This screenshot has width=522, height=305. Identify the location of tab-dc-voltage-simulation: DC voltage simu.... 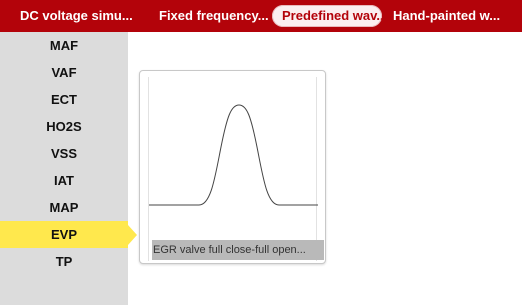
(82, 16).